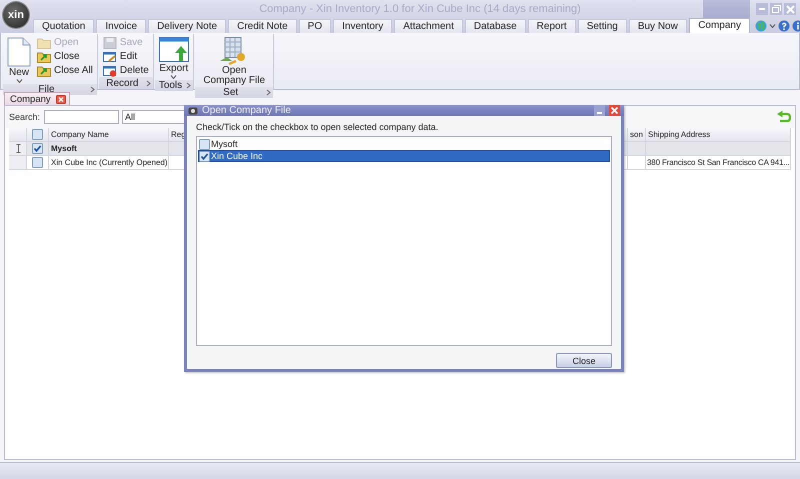  Describe the element at coordinates (109, 149) in the screenshot. I see `table-cell: Mysoft` at that location.